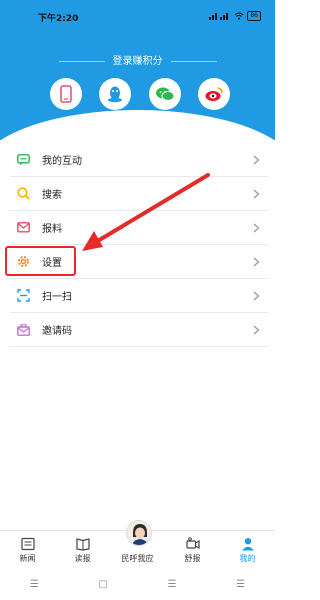 The height and width of the screenshot is (600, 320). I want to click on home-key-icon: ▢, so click(102, 584).